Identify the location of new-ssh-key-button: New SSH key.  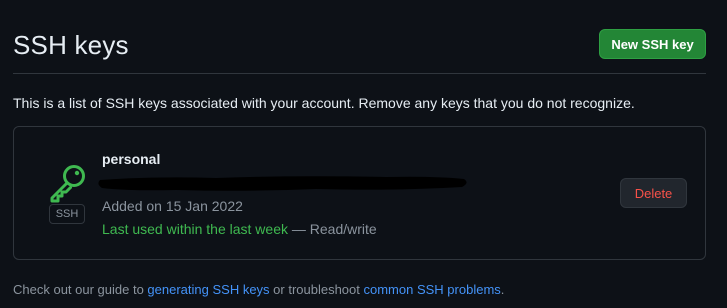
(652, 44).